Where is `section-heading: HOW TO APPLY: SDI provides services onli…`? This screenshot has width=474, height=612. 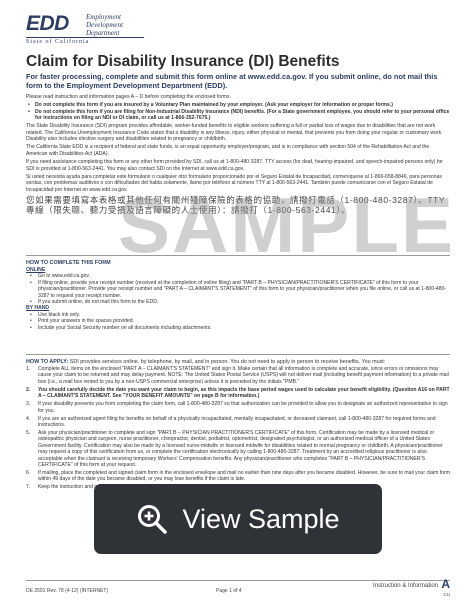 section-heading: HOW TO APPLY: SDI provides services onli… is located at coordinates (206, 362).